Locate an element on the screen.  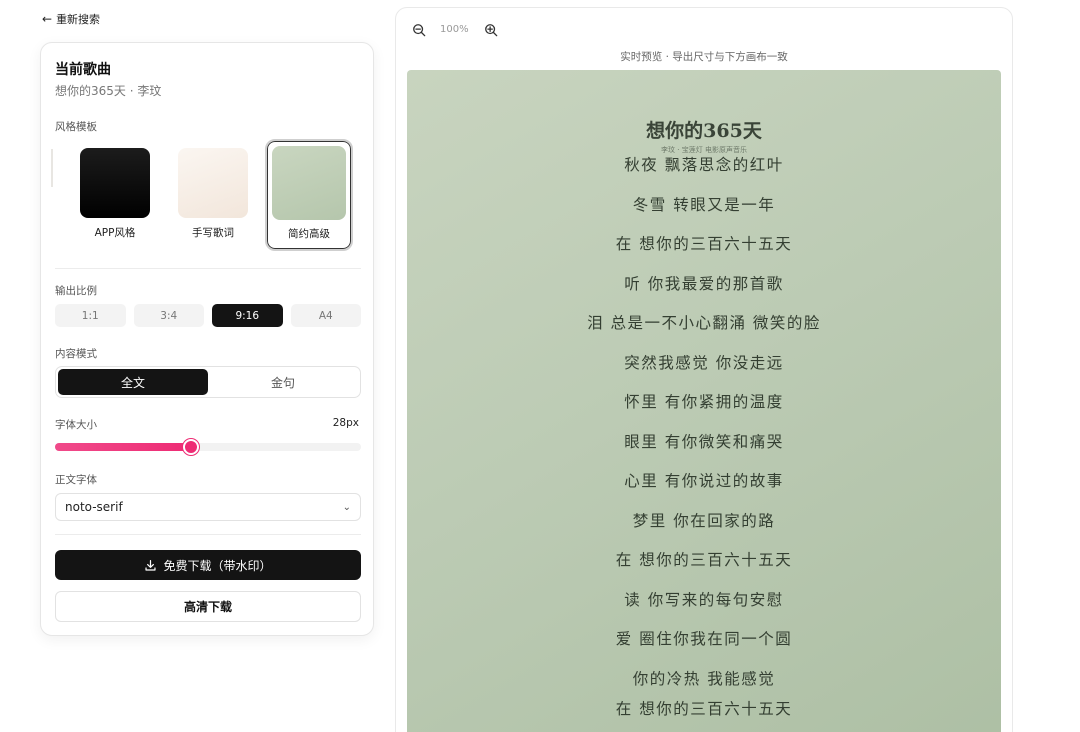
template-minimal-premium: 简约高级 is located at coordinates (309, 195).